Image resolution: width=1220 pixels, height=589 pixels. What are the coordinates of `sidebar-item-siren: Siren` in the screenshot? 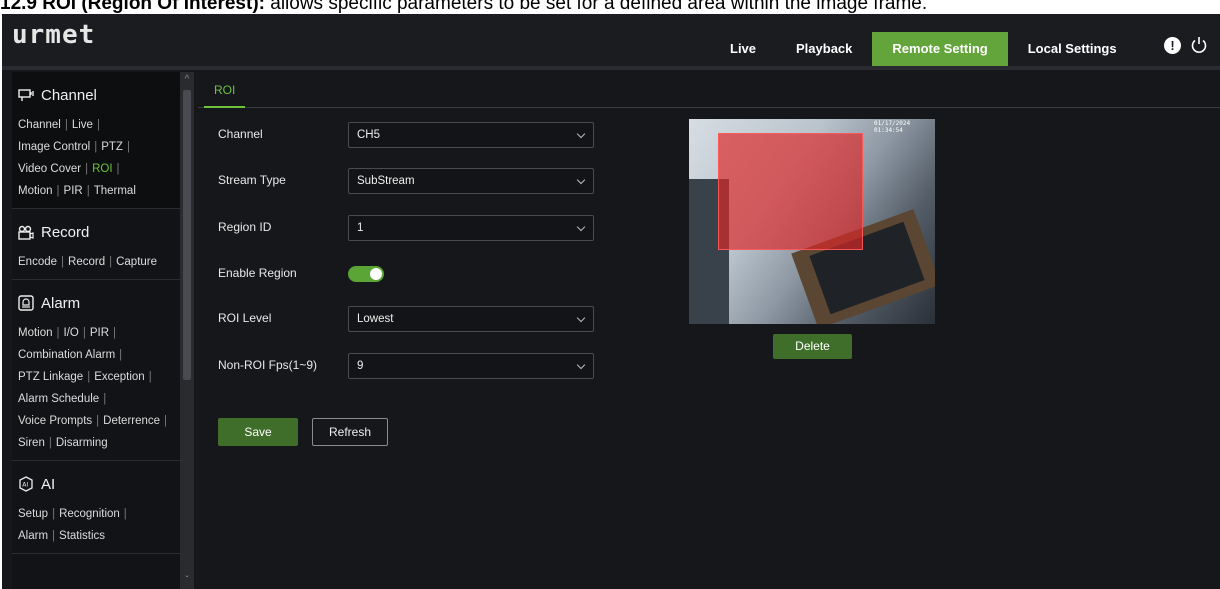 It's located at (31, 443).